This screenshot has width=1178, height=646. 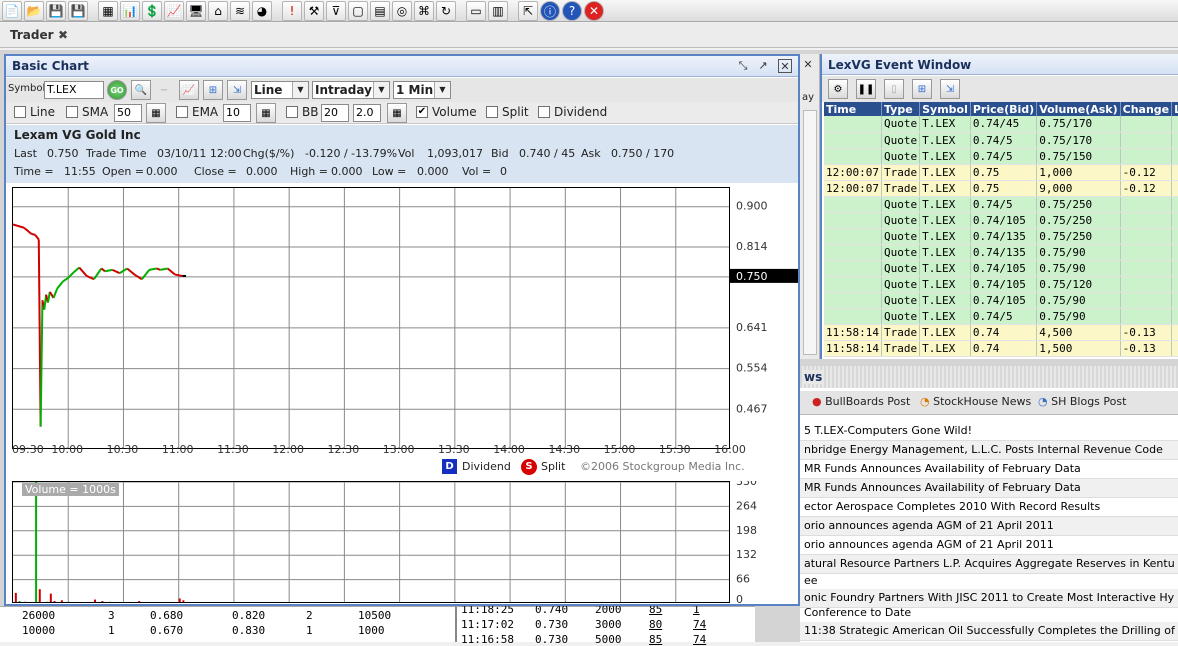 I want to click on column-header: Change, so click(x=1146, y=109).